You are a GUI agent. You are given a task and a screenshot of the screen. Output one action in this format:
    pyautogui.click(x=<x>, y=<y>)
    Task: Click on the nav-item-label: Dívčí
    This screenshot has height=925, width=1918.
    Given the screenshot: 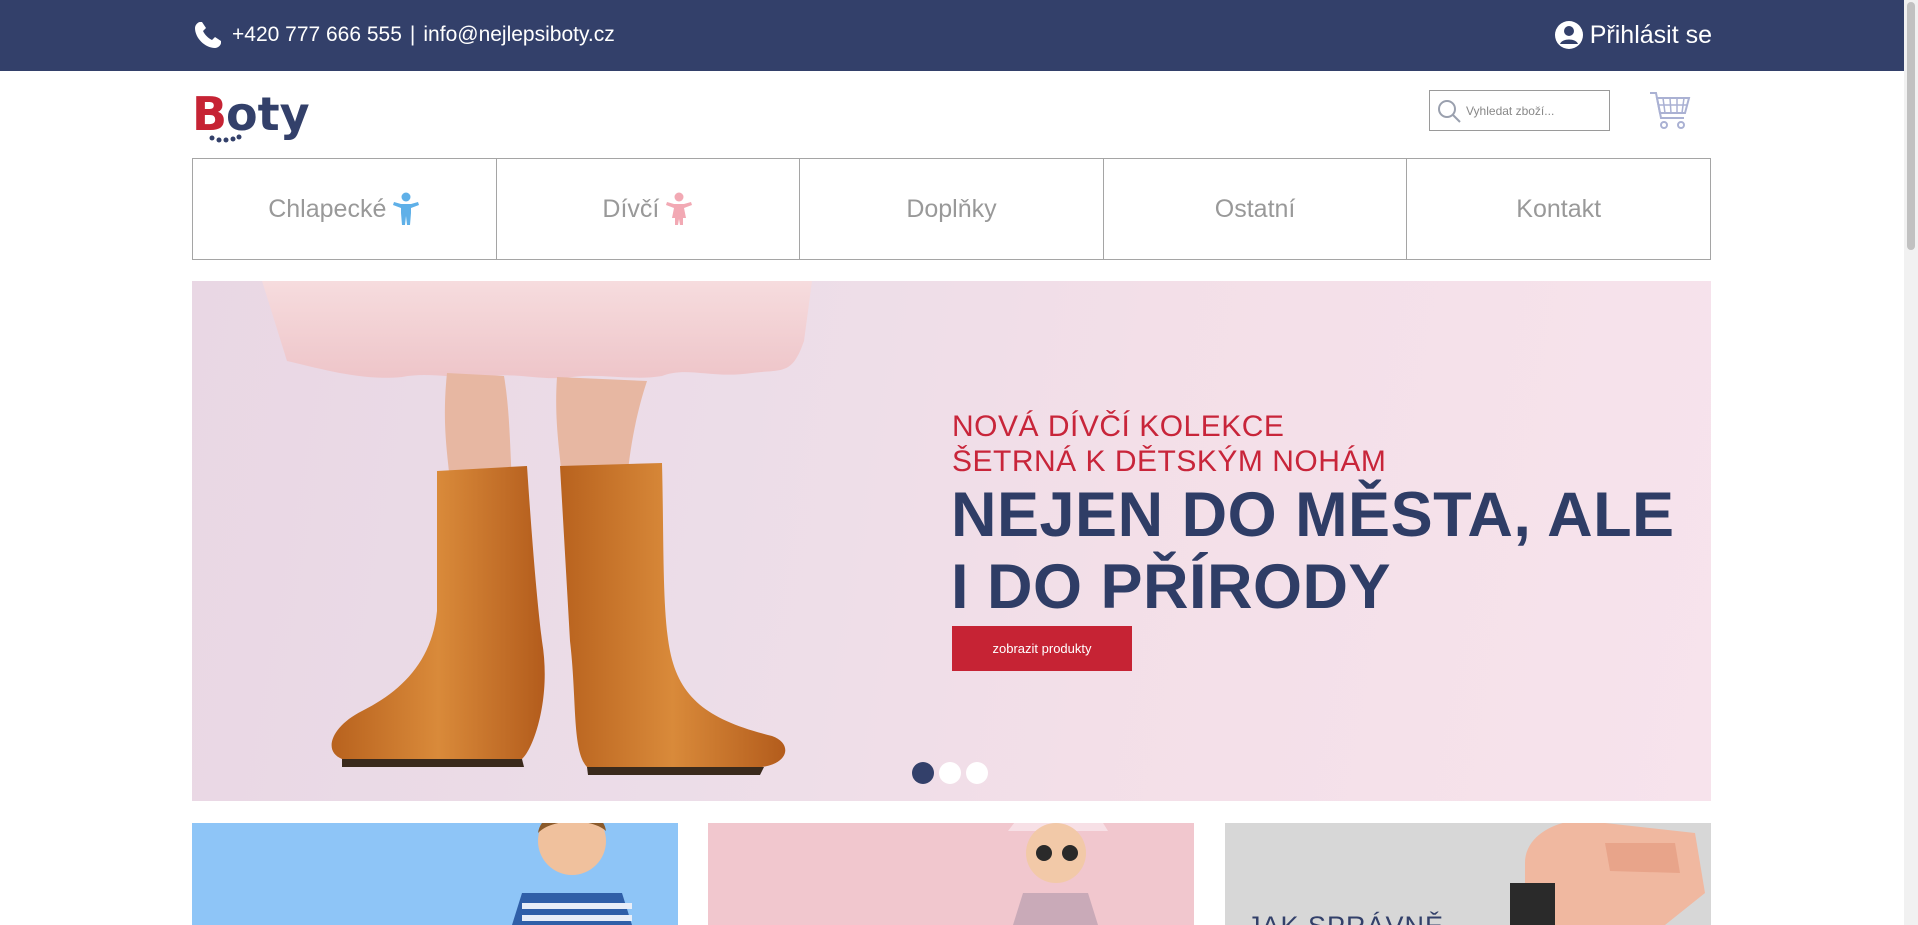 What is the action you would take?
    pyautogui.click(x=631, y=208)
    